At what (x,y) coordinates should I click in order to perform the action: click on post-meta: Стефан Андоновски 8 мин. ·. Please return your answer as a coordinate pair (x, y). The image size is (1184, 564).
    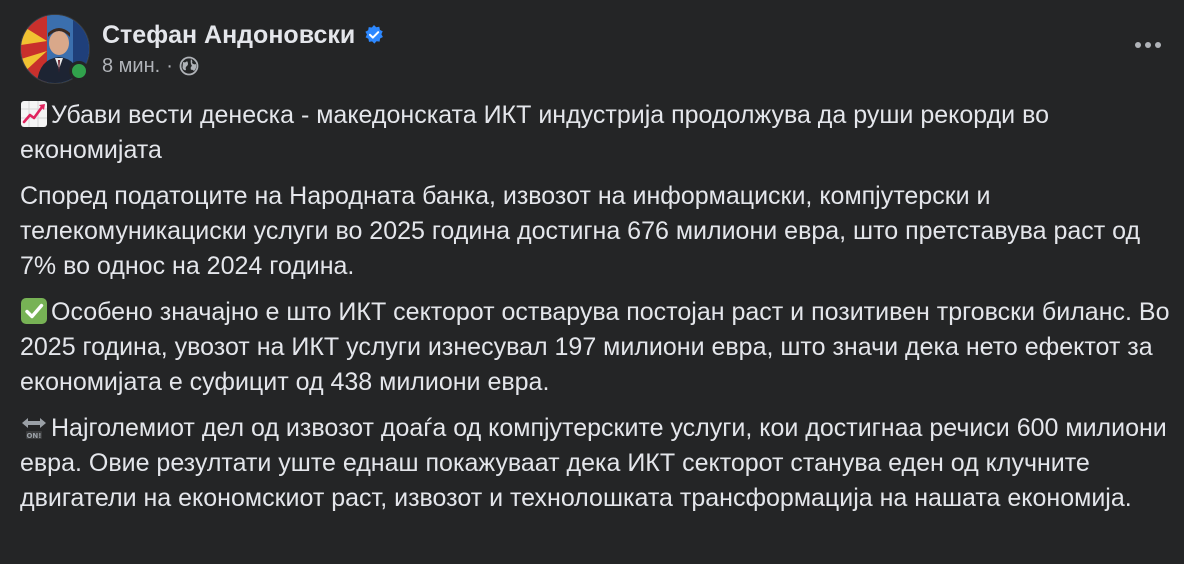
    Looking at the image, I should click on (243, 47).